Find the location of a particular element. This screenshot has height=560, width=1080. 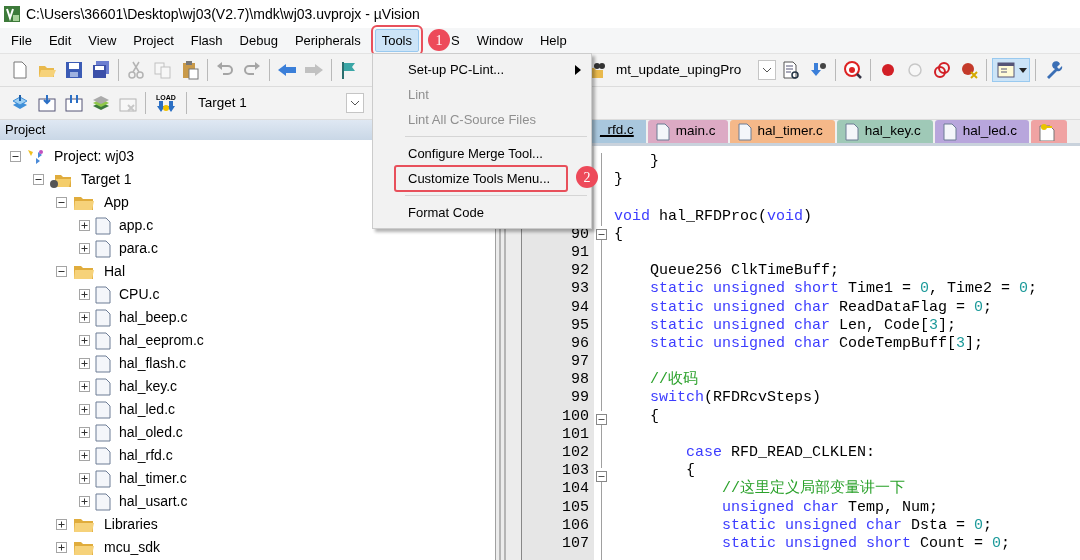

save-icon is located at coordinates (74, 70).